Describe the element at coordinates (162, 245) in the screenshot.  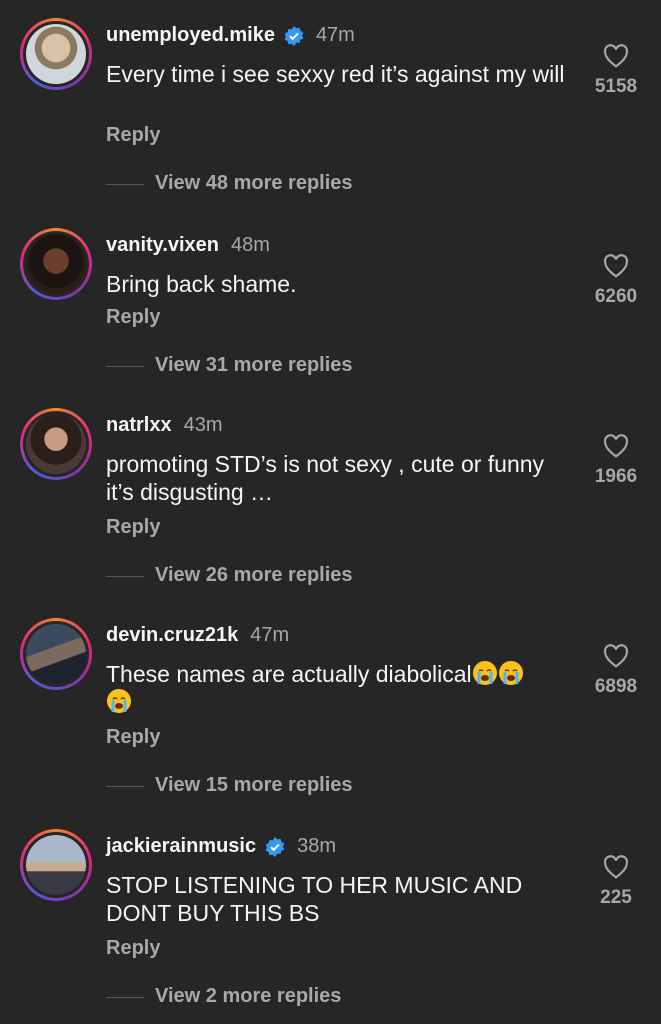
I see `username: vanity.vixen` at that location.